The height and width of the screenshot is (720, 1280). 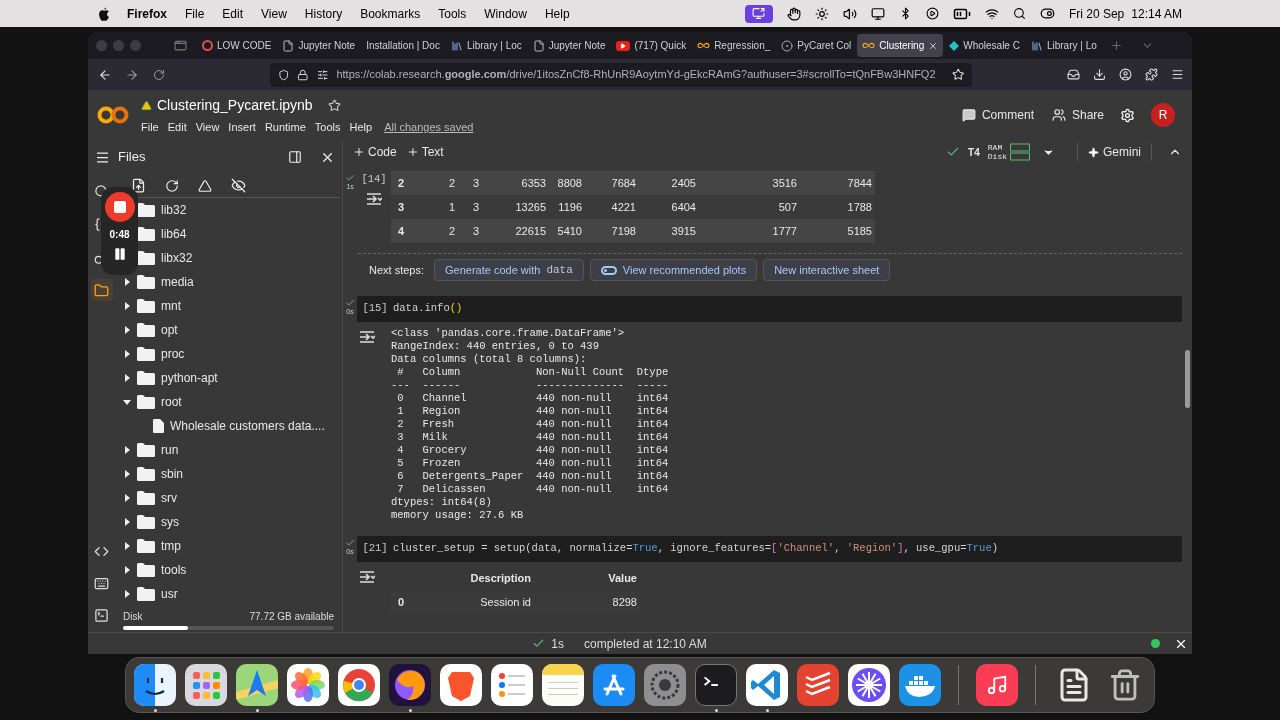 I want to click on code-line: cluster_setup = setup(data, normalize=True, ignore_features=['Channel', 'Region'], use_gpu=True), so click(x=695, y=549).